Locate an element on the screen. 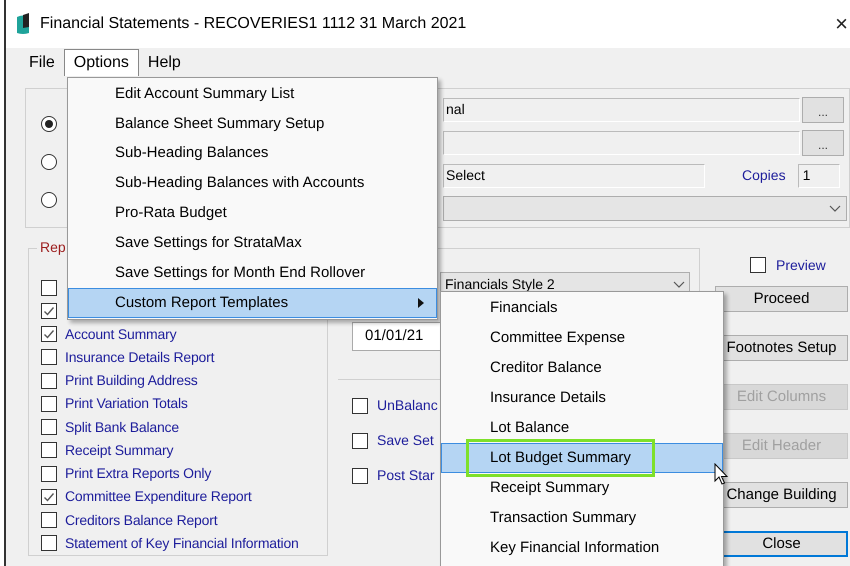 This screenshot has height=566, width=850. copies-label: Copies is located at coordinates (764, 175).